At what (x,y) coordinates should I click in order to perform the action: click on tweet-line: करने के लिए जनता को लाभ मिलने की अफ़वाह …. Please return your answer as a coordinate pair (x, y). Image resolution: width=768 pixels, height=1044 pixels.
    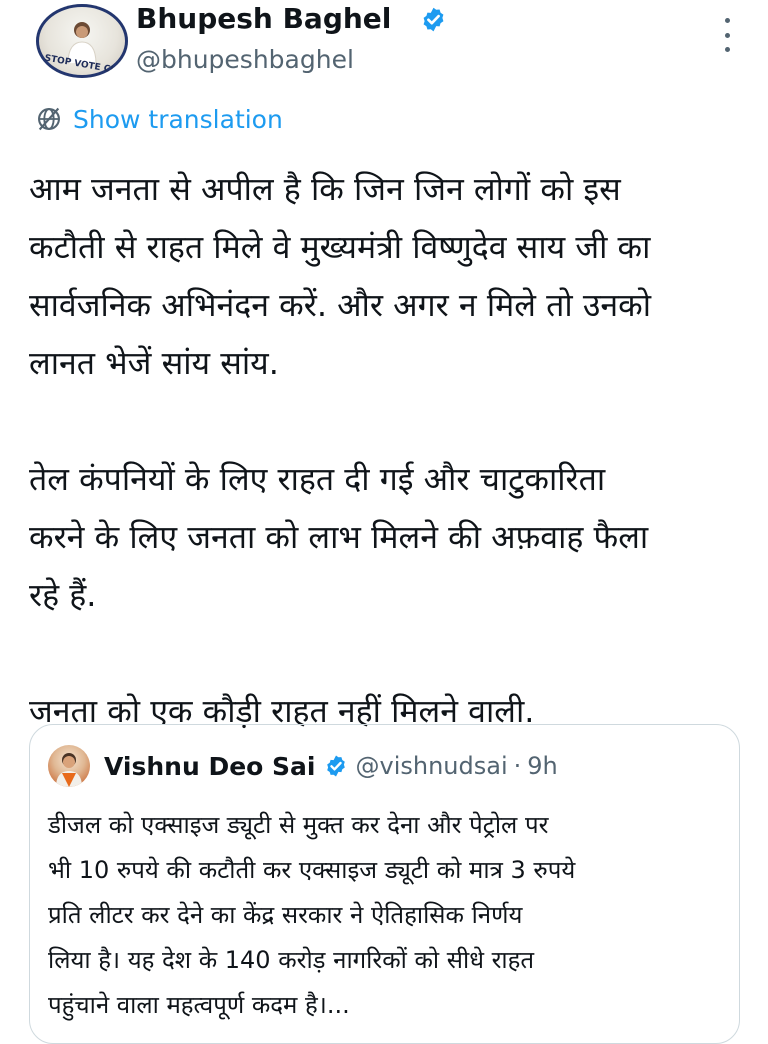
    Looking at the image, I should click on (339, 537).